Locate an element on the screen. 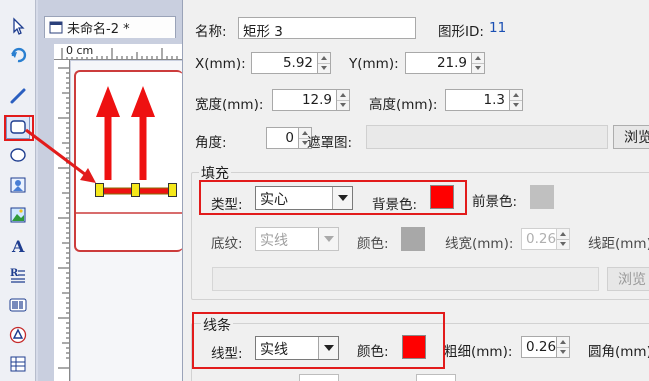 This screenshot has width=649, height=381. shape-id-value: 11 is located at coordinates (498, 28).